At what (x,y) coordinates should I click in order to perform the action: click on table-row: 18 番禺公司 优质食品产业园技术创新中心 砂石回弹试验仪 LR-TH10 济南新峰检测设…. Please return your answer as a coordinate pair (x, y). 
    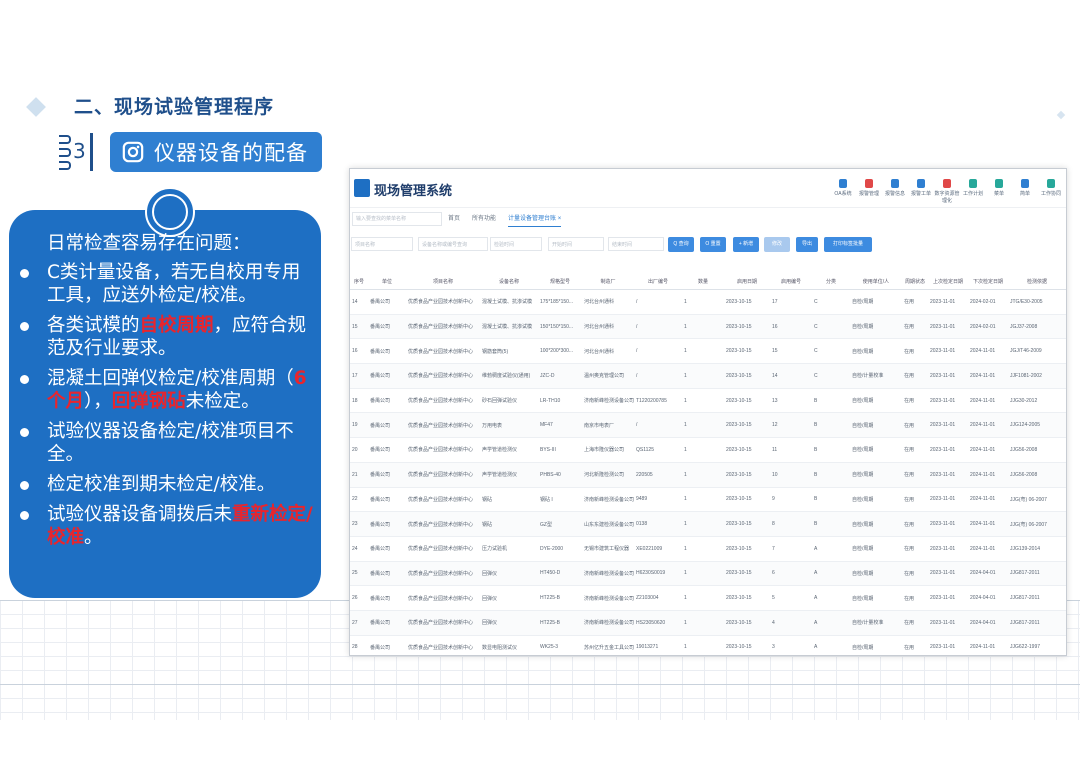
    Looking at the image, I should click on (708, 401).